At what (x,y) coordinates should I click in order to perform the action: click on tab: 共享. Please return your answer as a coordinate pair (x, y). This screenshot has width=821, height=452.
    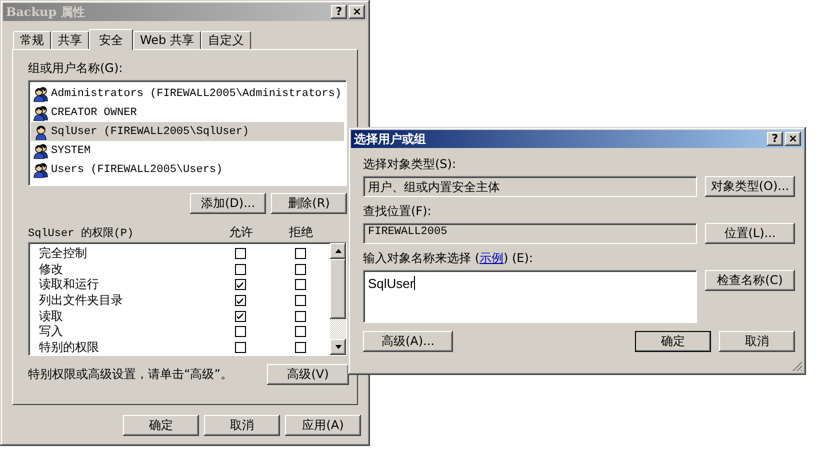
    Looking at the image, I should click on (70, 40).